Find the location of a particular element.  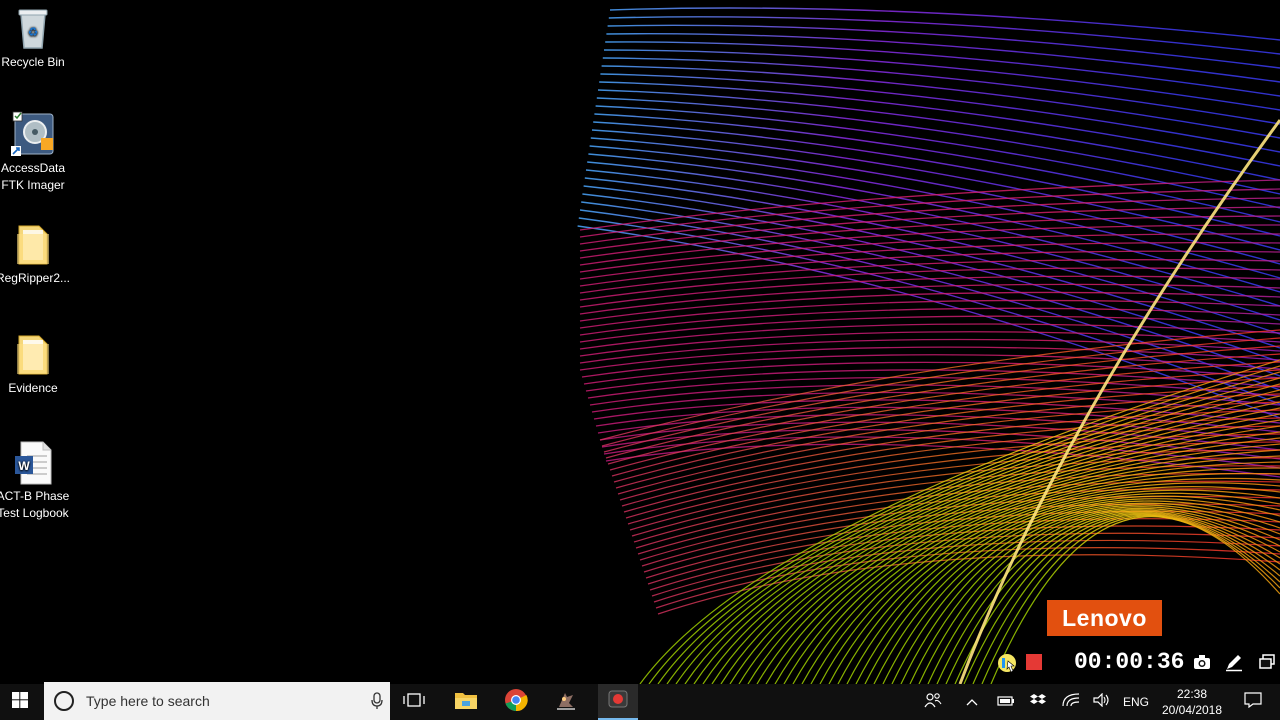

microphone-icon is located at coordinates (377, 701).